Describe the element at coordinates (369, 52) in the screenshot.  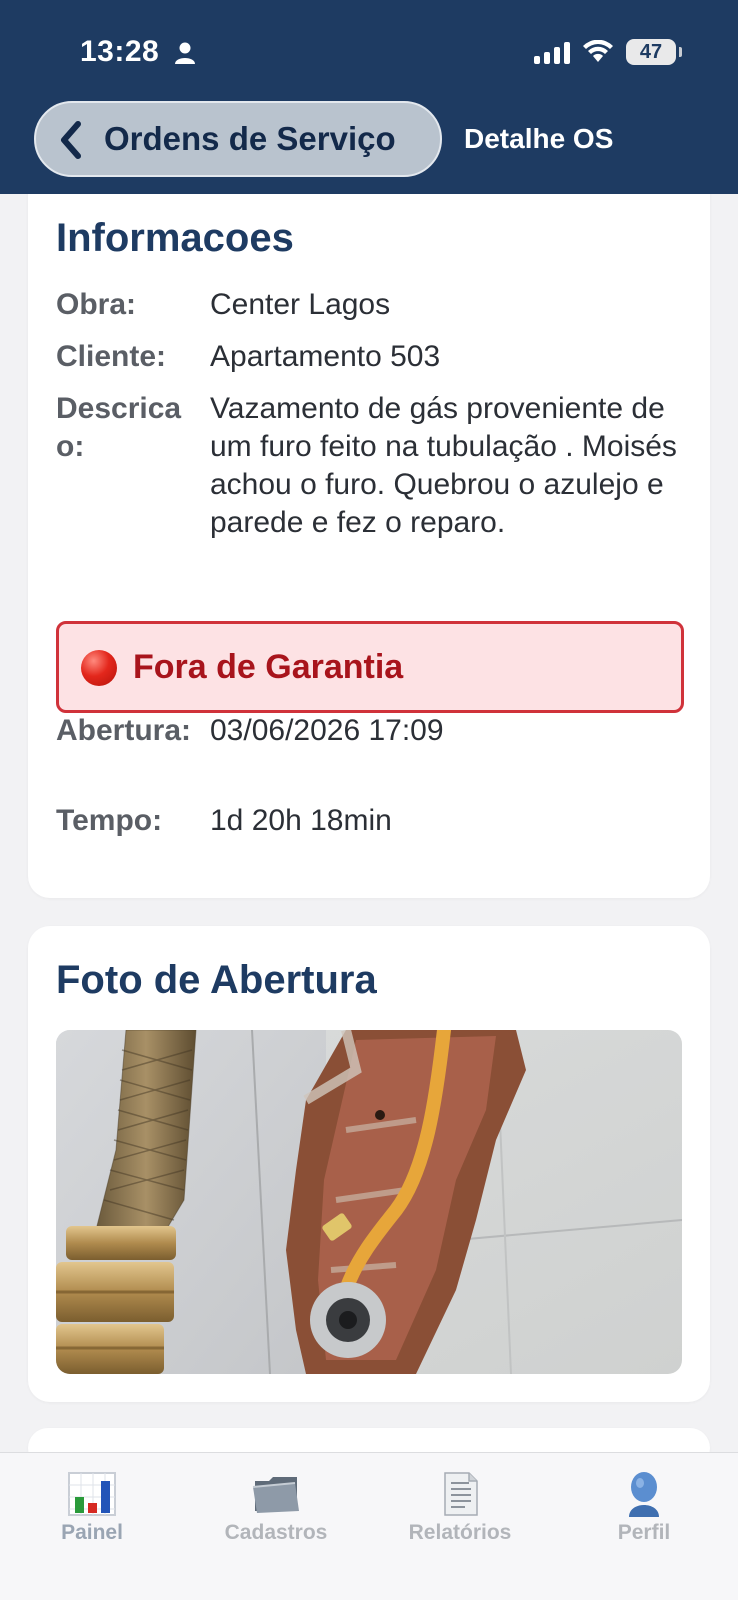
I see `status-bar: 13:28 47` at that location.